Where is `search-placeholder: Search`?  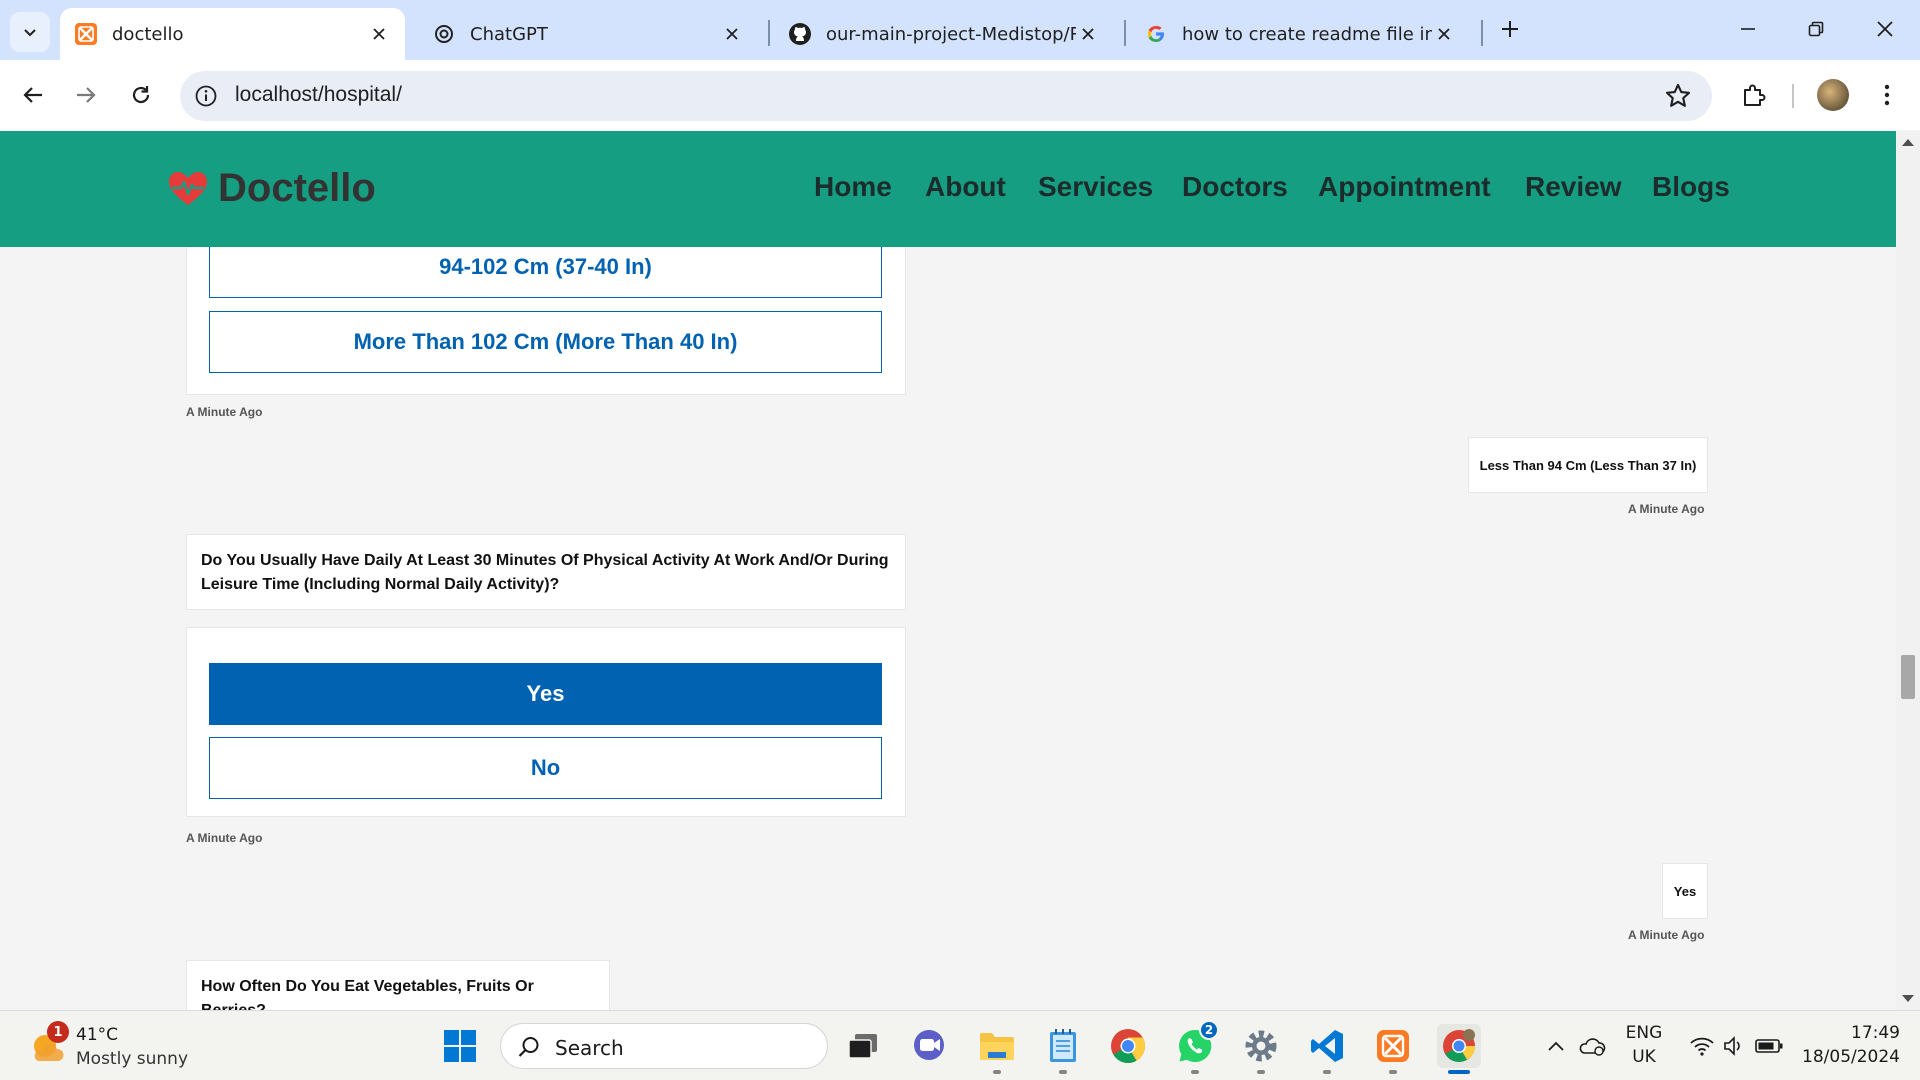 search-placeholder: Search is located at coordinates (589, 1048).